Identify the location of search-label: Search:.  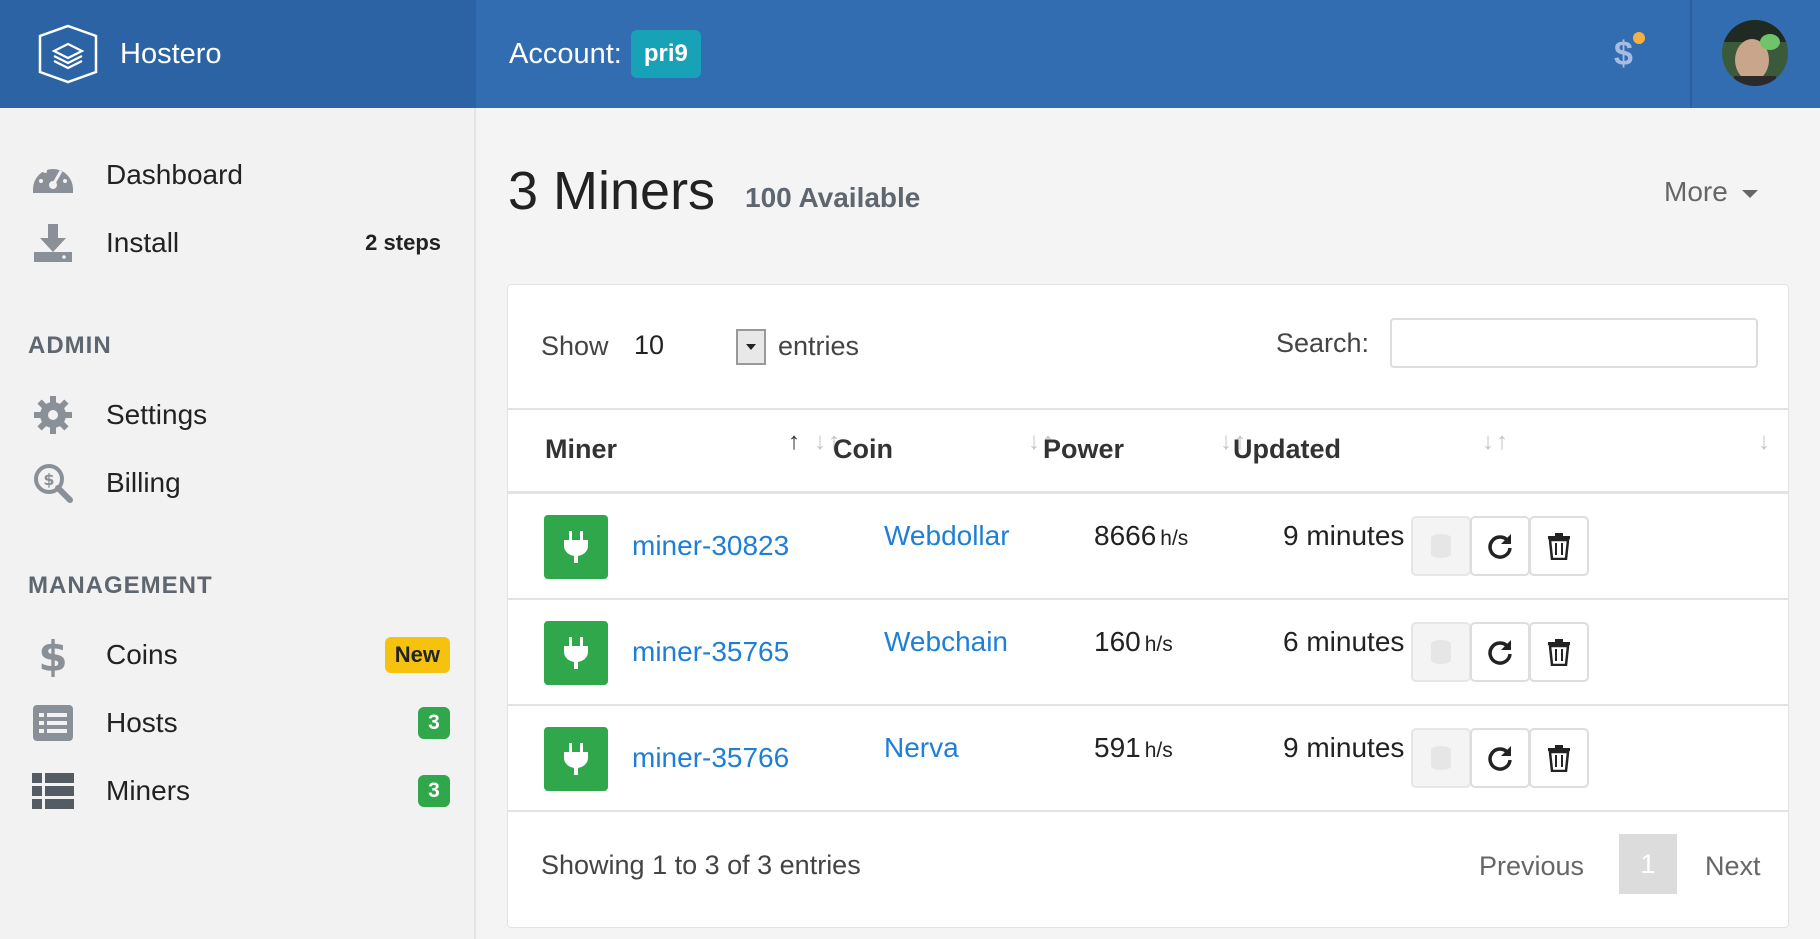
(1323, 343).